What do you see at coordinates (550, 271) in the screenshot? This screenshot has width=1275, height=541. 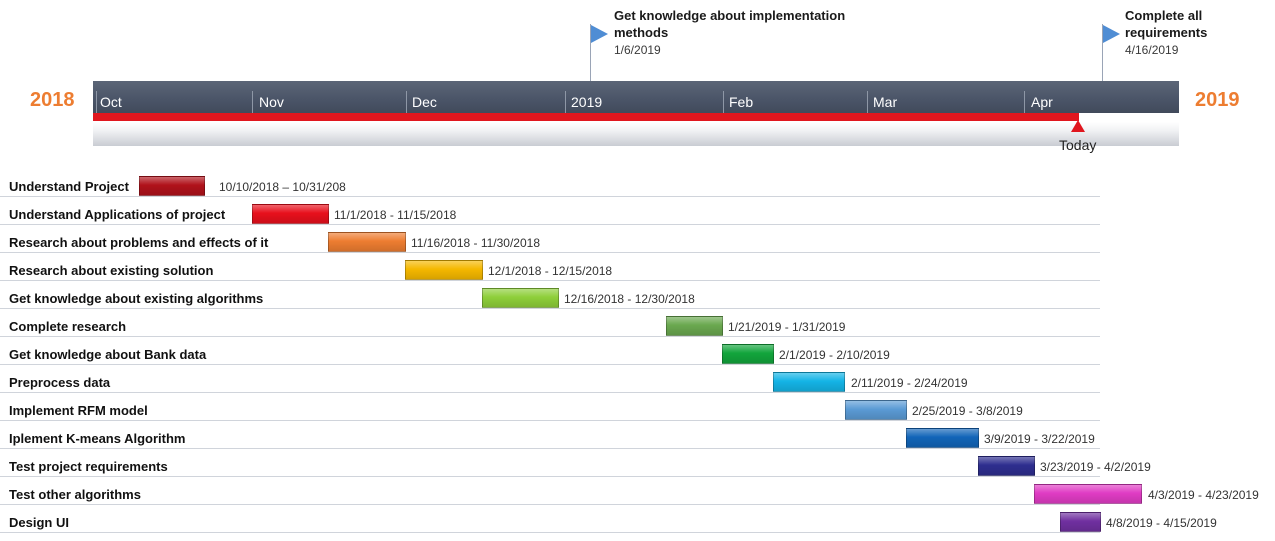 I see `task-date-range: 12/1/2018 - 12/15/2018` at bounding box center [550, 271].